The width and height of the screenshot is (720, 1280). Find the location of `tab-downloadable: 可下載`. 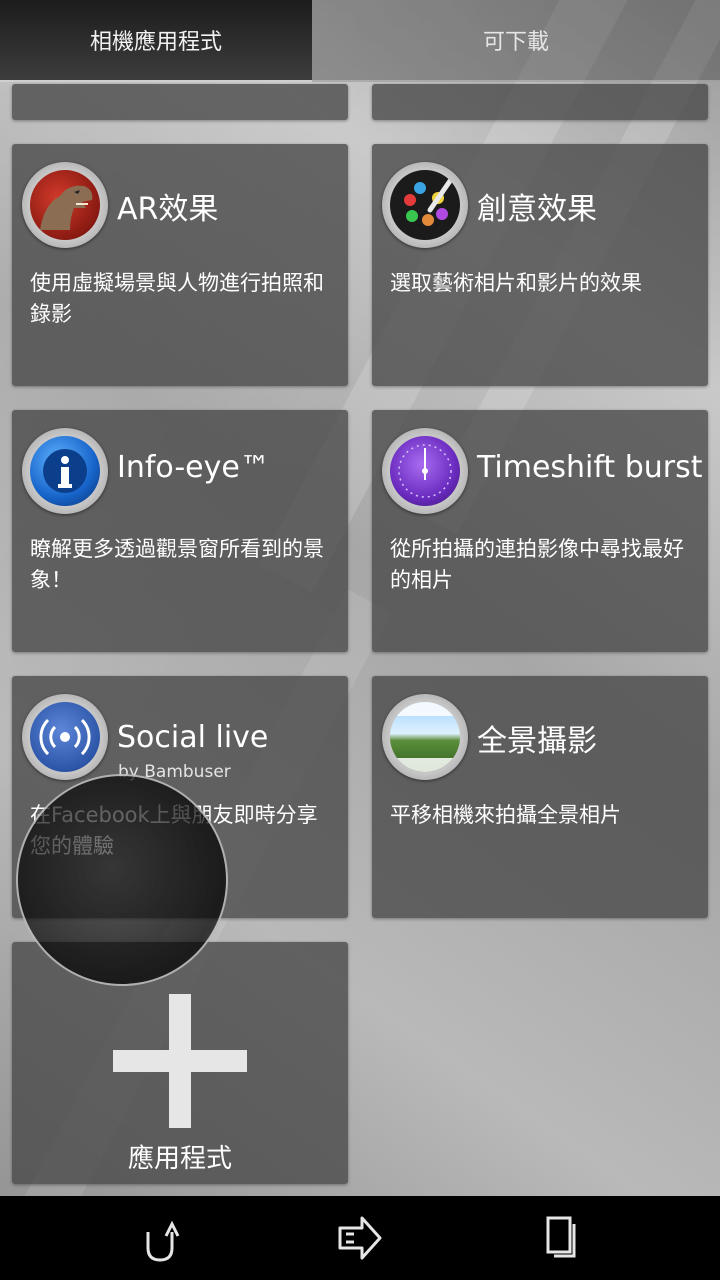

tab-downloadable: 可下載 is located at coordinates (516, 41).